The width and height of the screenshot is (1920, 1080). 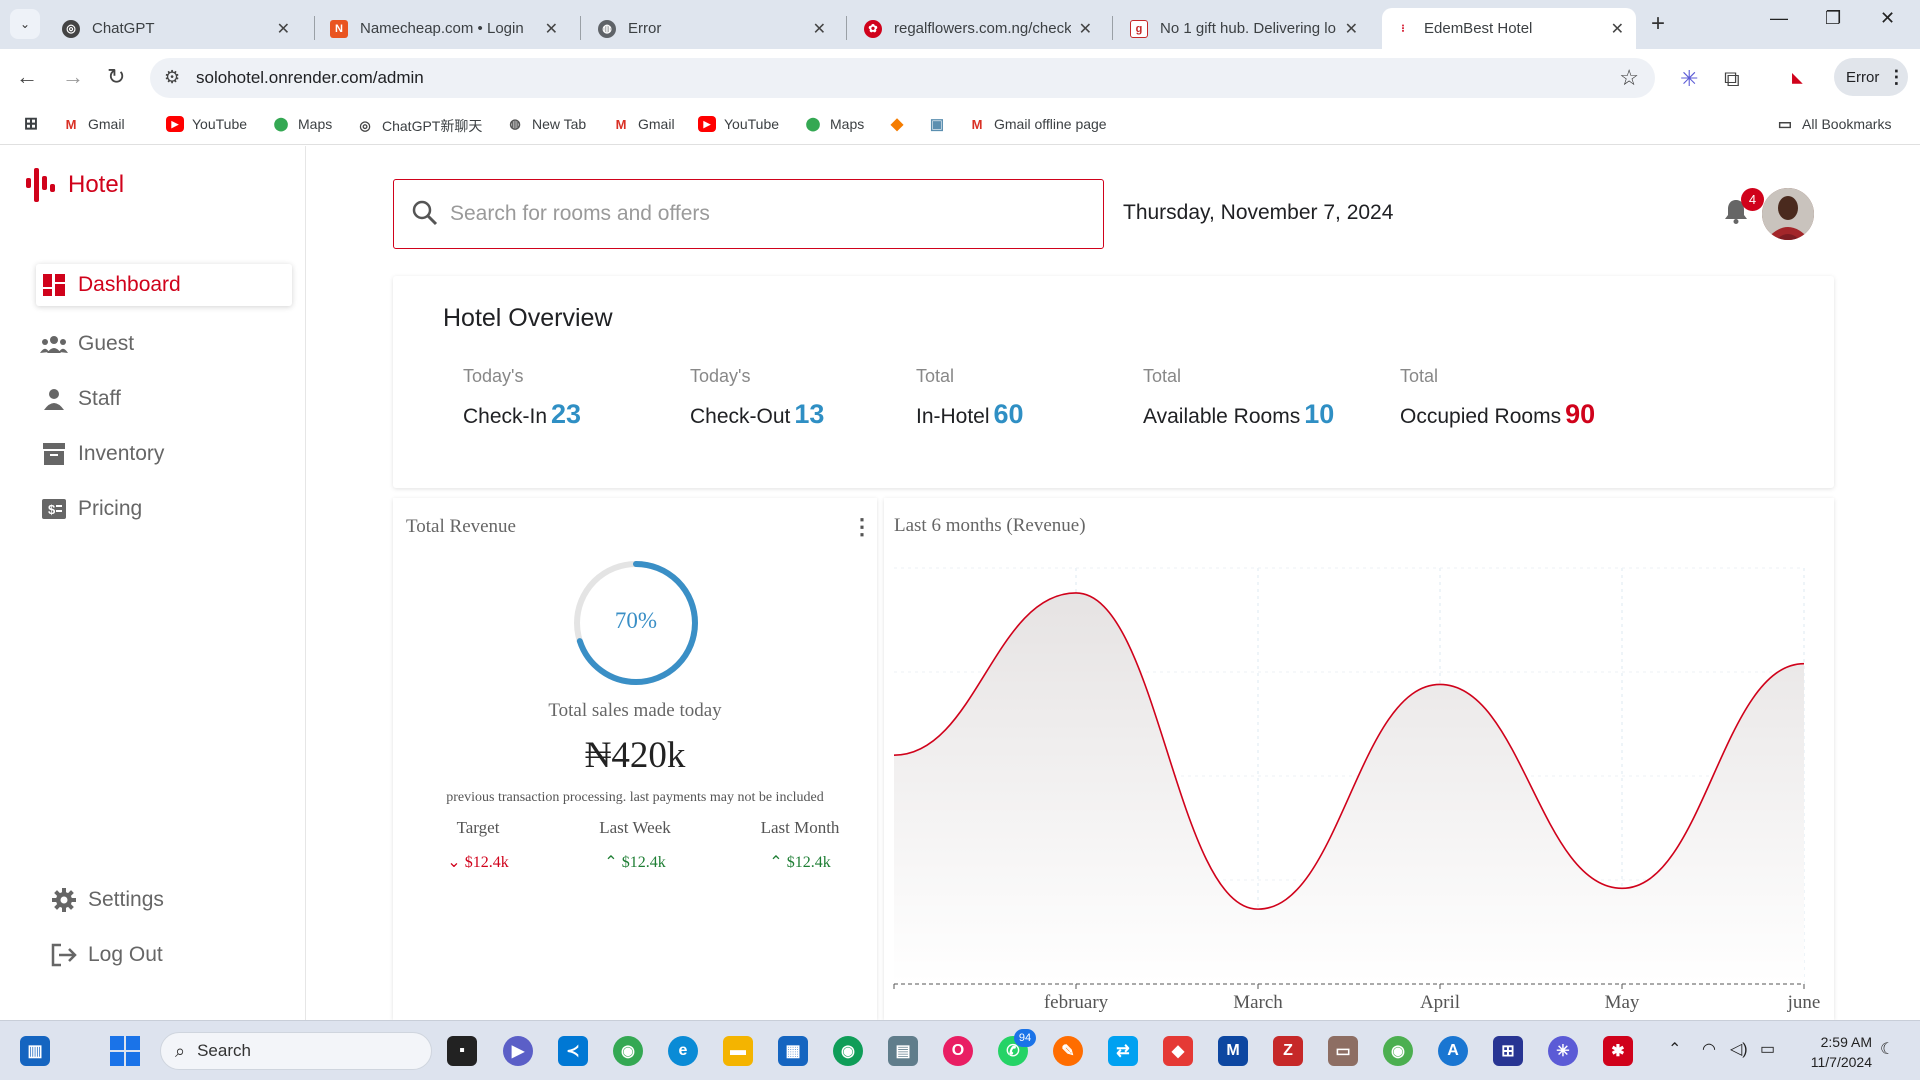 What do you see at coordinates (982, 28) in the screenshot?
I see `tab-title: regalflowers.com.ng/check` at bounding box center [982, 28].